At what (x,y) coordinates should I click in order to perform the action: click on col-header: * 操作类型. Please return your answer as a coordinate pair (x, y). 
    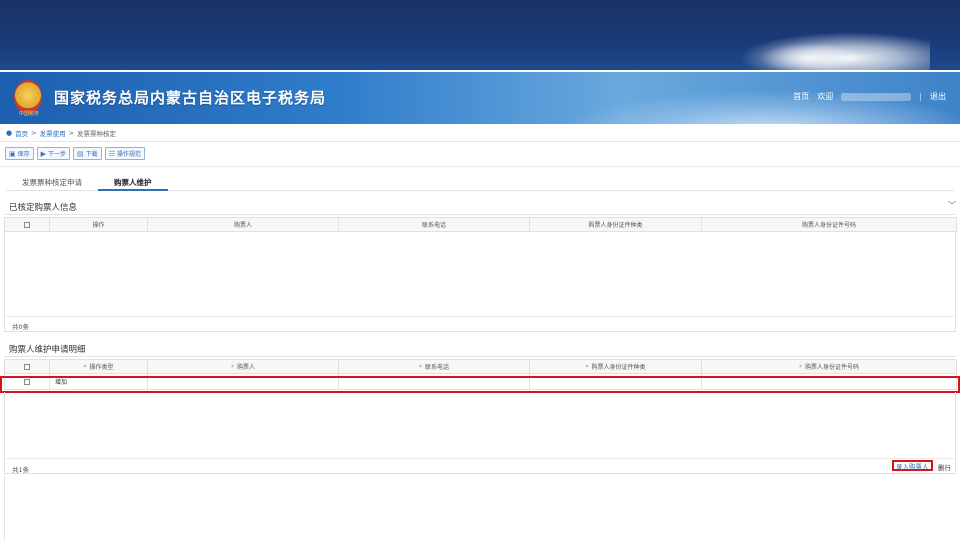
    Looking at the image, I should click on (98, 366).